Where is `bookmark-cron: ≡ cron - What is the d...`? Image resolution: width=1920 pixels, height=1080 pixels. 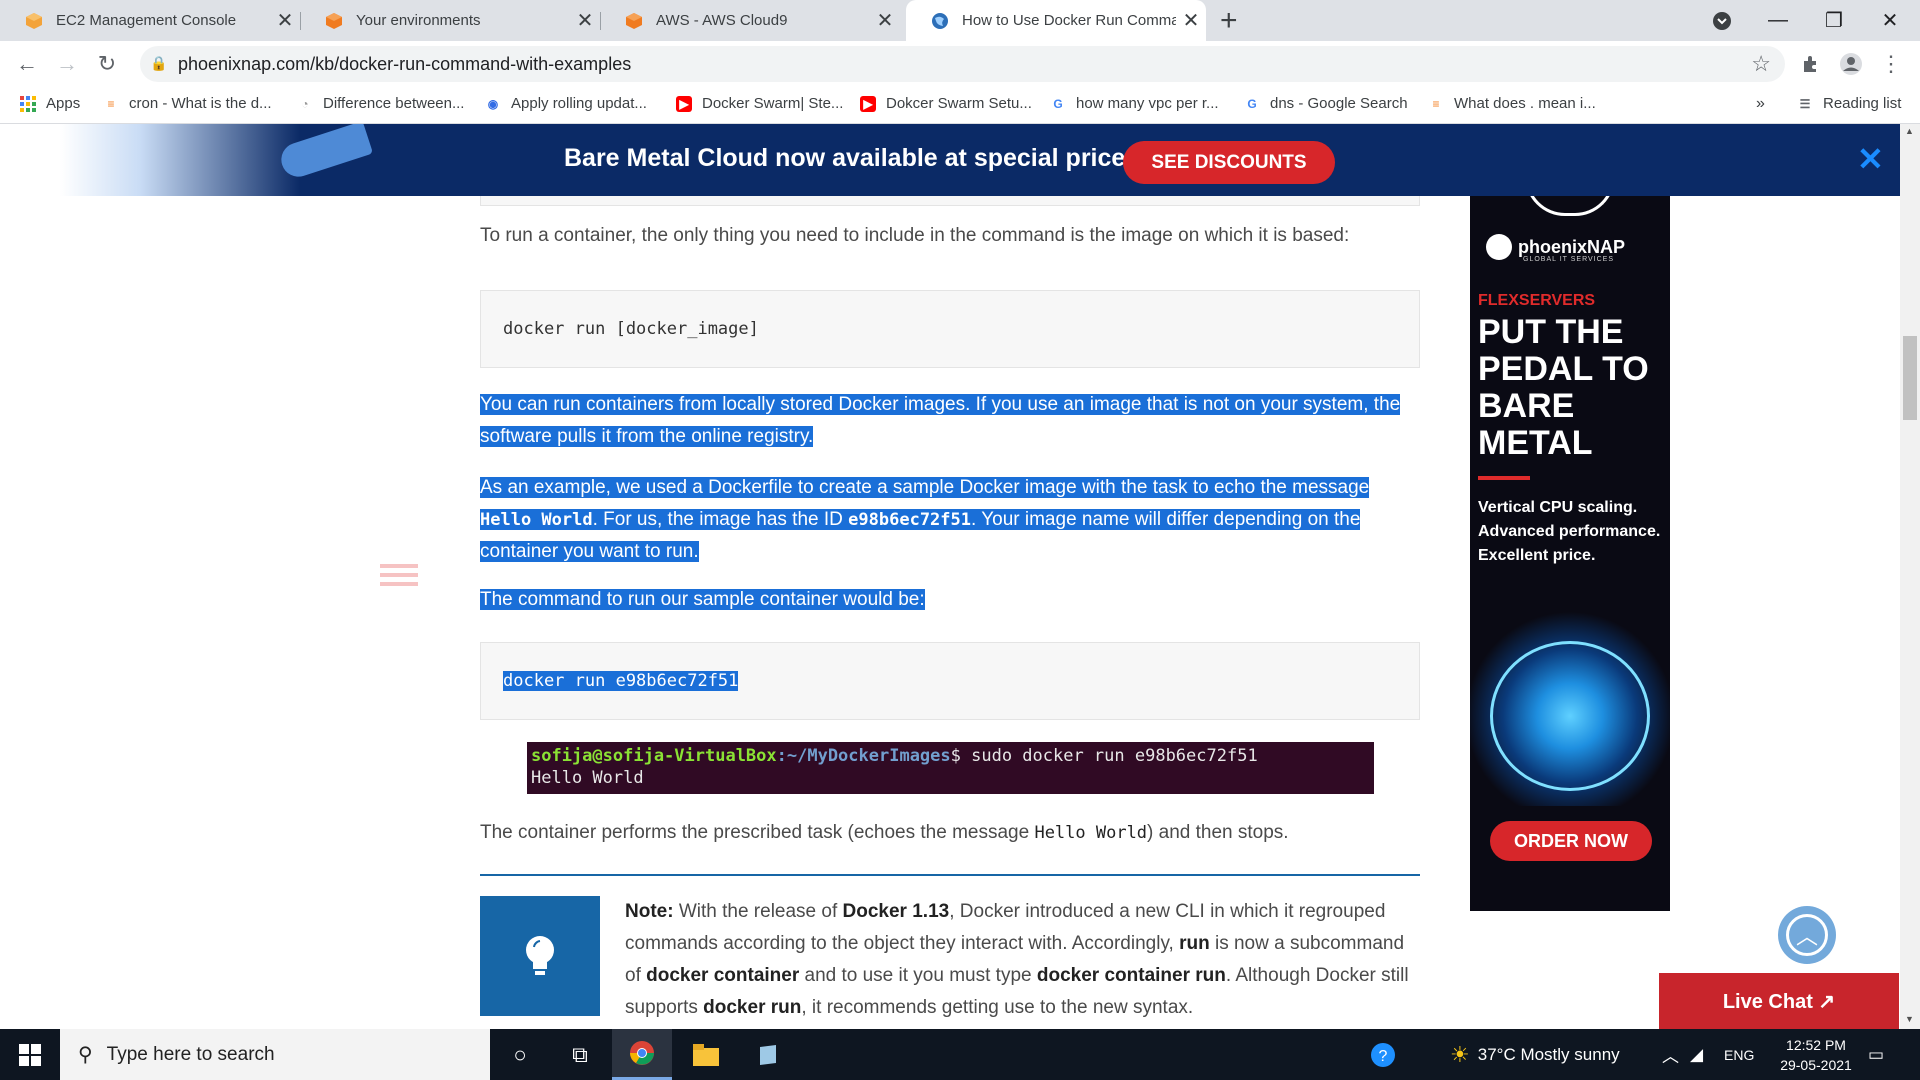 bookmark-cron: ≡ cron - What is the d... is located at coordinates (187, 103).